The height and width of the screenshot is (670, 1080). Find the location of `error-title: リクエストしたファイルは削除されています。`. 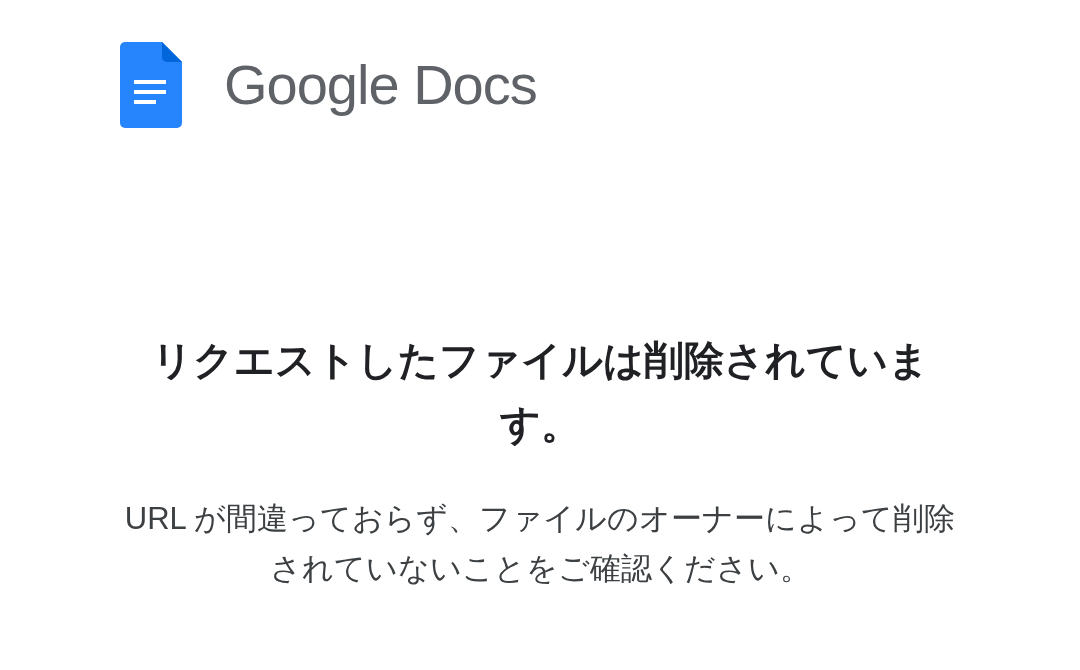

error-title: リクエストしたファイルは削除されています。 is located at coordinates (540, 392).